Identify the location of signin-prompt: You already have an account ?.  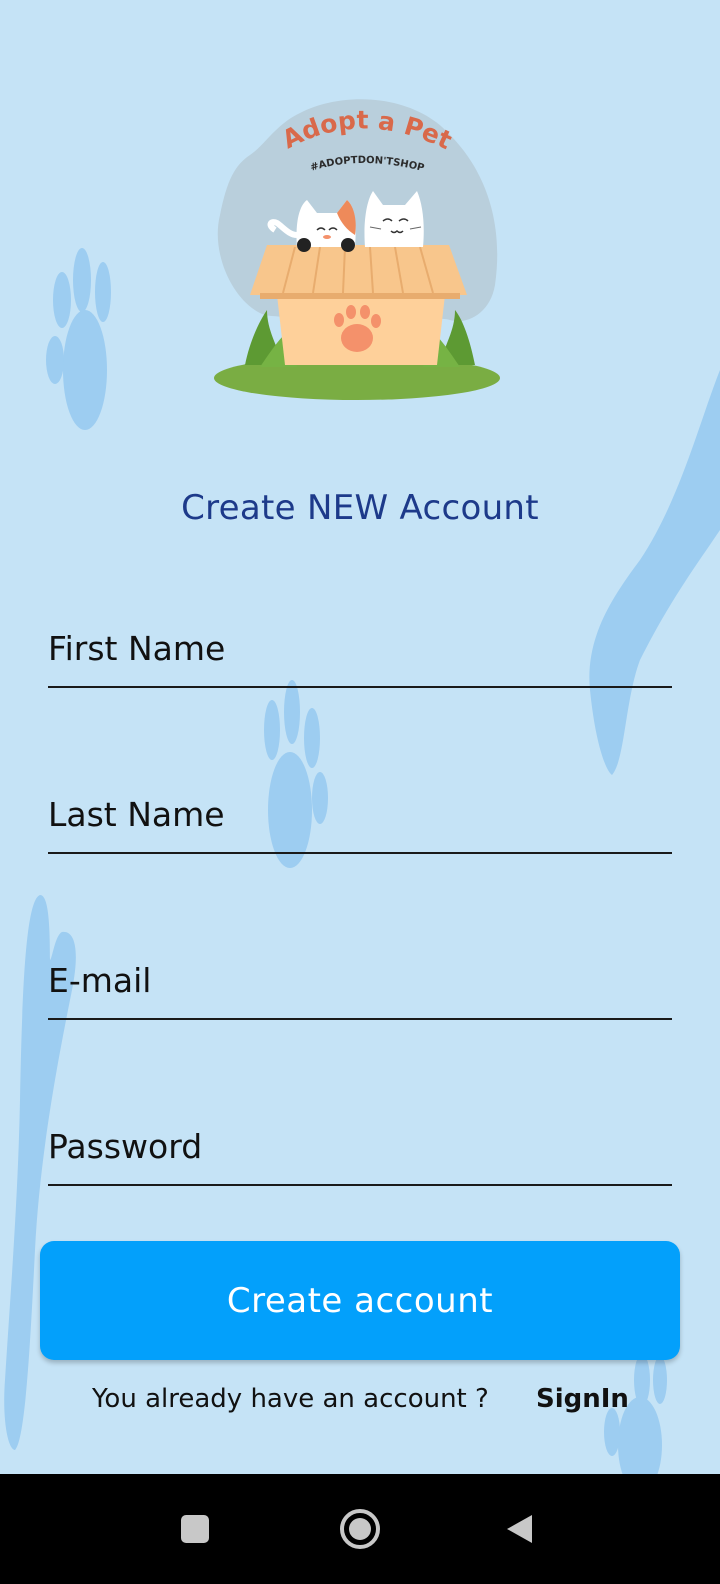
(290, 1399).